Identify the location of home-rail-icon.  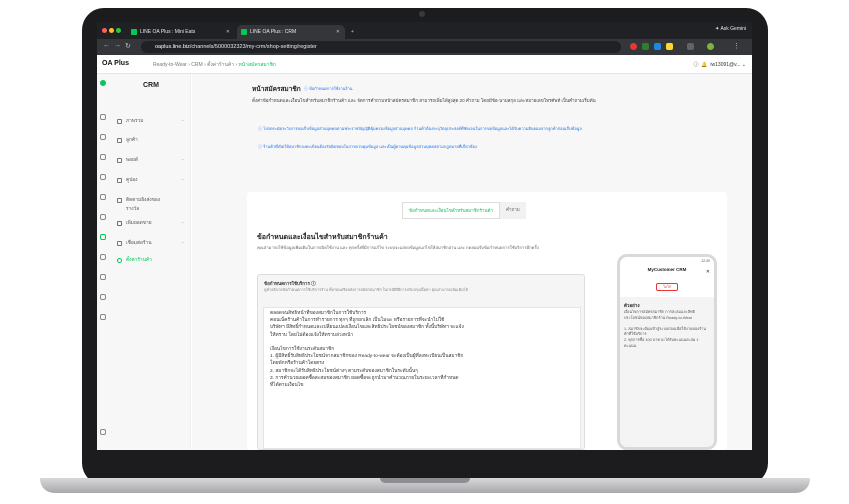
(103, 117).